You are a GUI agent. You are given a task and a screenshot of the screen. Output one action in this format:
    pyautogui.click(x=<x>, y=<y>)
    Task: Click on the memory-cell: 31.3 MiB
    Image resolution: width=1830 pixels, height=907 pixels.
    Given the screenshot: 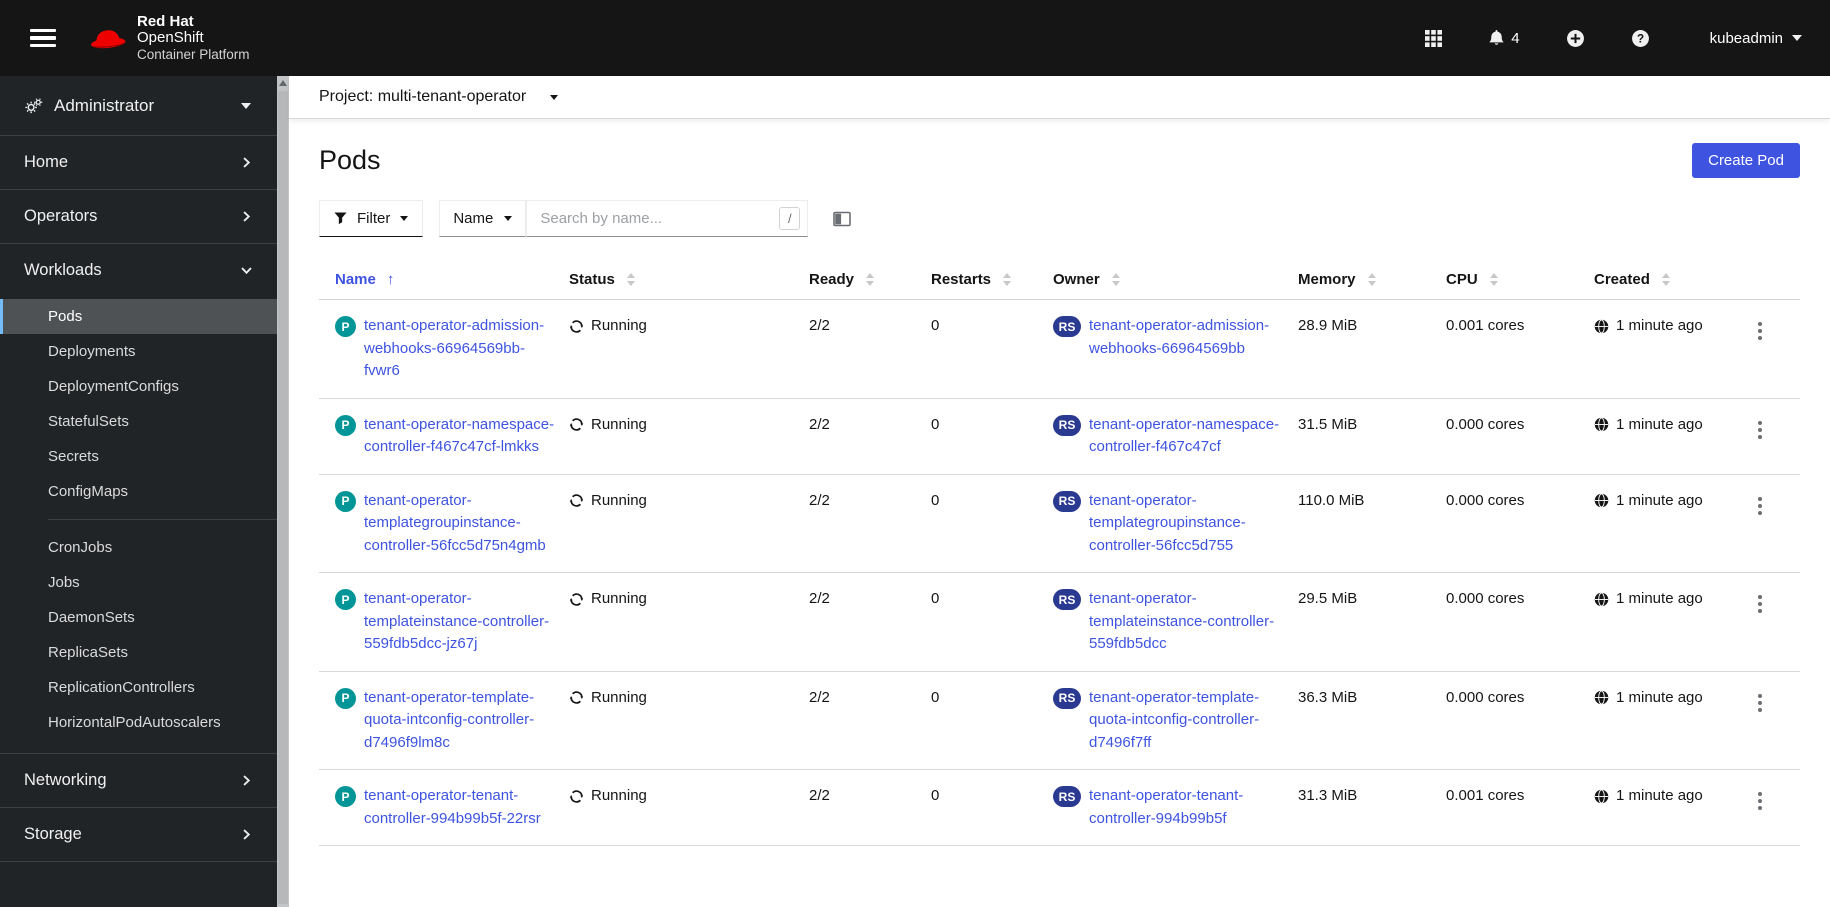 What is the action you would take?
    pyautogui.click(x=1372, y=807)
    